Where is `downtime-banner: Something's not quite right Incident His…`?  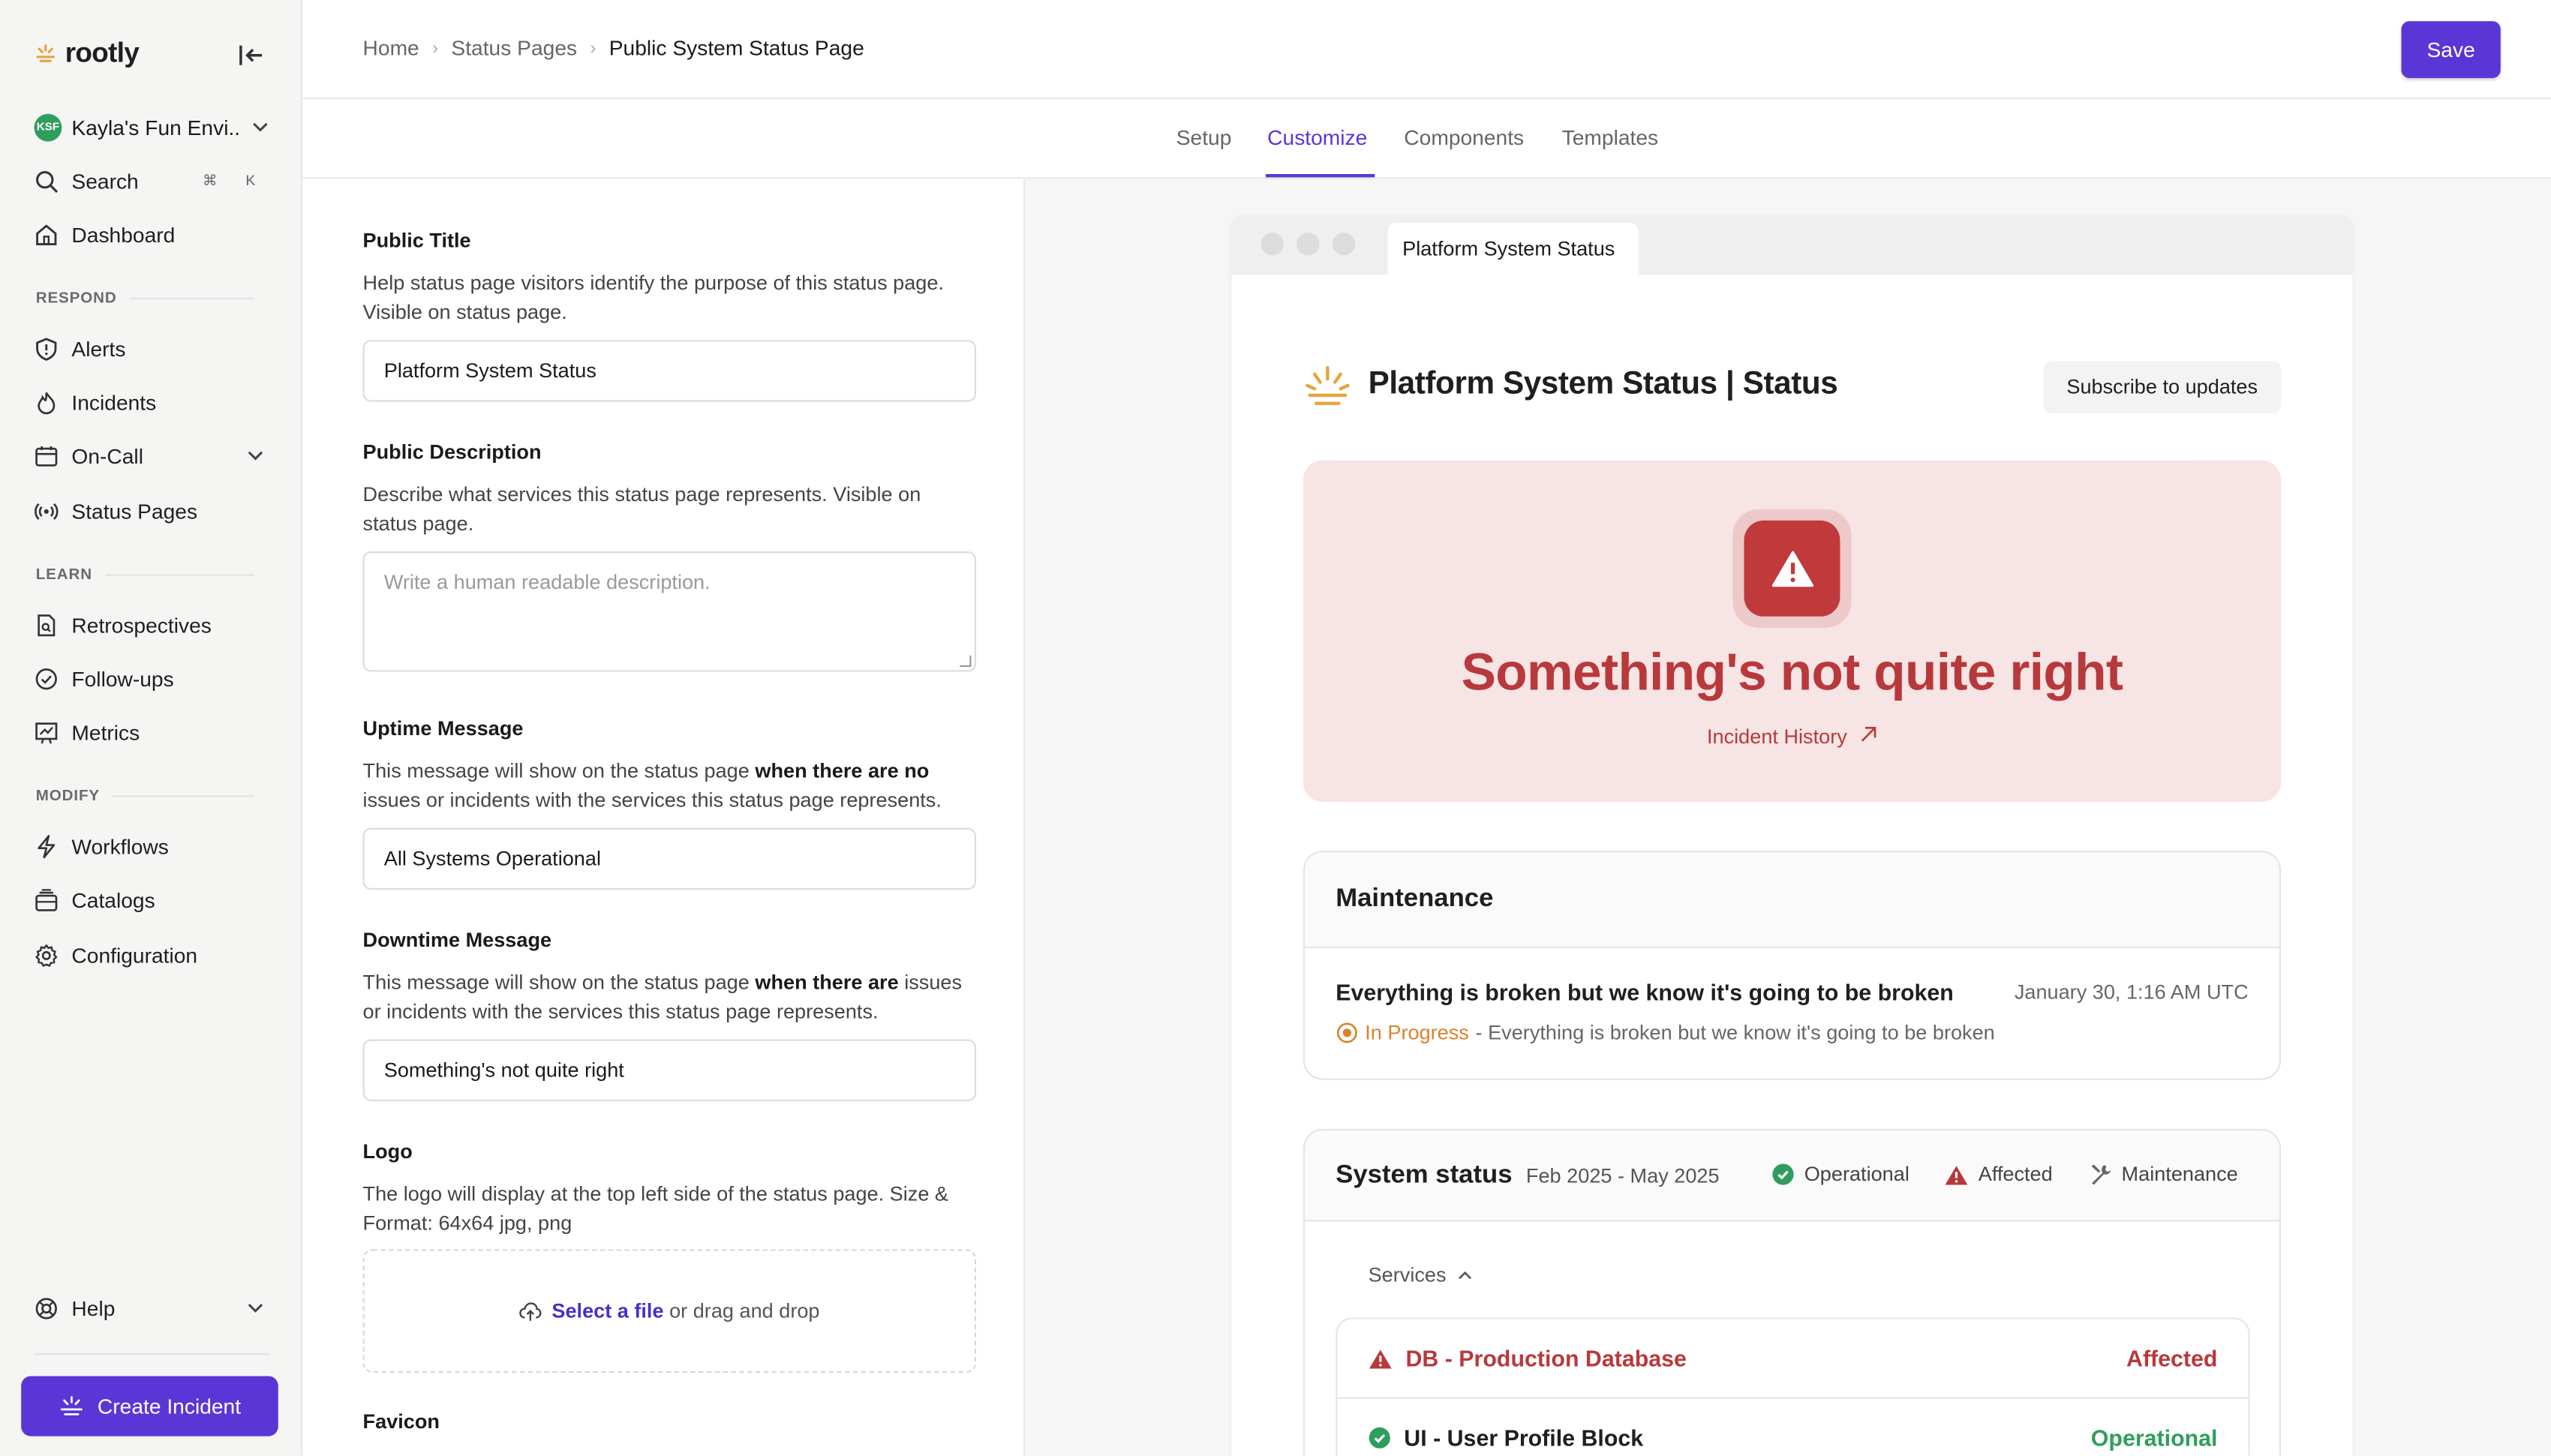
downtime-banner: Something's not quite right Incident His… is located at coordinates (1792, 631).